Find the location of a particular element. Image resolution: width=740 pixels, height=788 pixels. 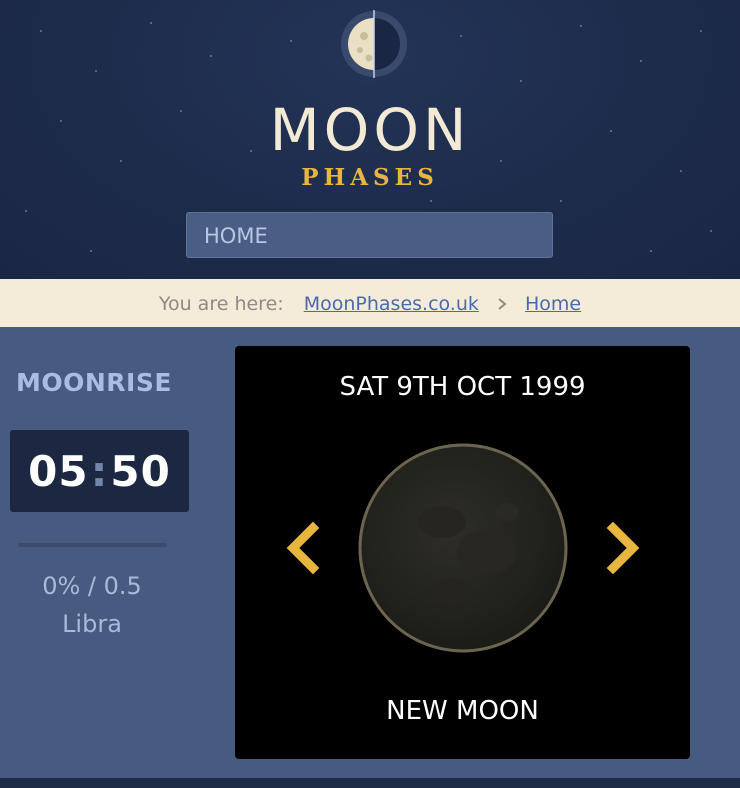

logo-subtitle: PHASES is located at coordinates (370, 178).